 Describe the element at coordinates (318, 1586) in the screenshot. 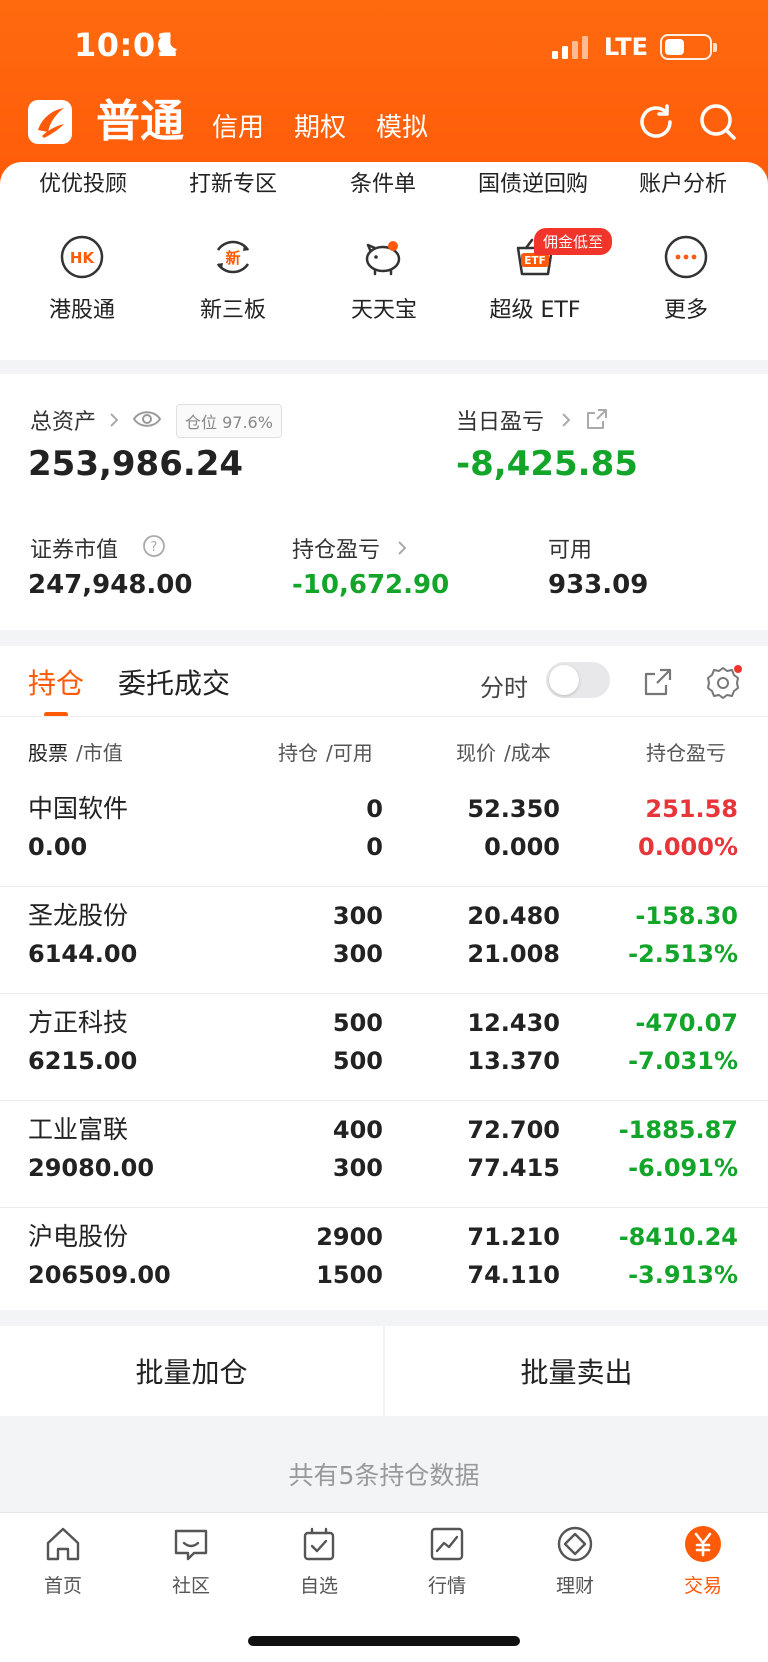

I see `tab-label: 自选` at that location.